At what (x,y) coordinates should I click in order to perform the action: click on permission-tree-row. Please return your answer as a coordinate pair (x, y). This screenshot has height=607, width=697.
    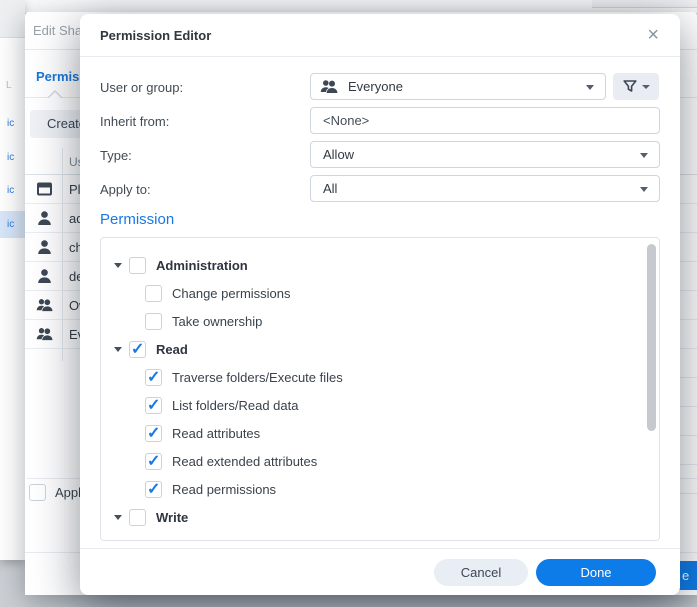
    Looking at the image, I should click on (380, 537).